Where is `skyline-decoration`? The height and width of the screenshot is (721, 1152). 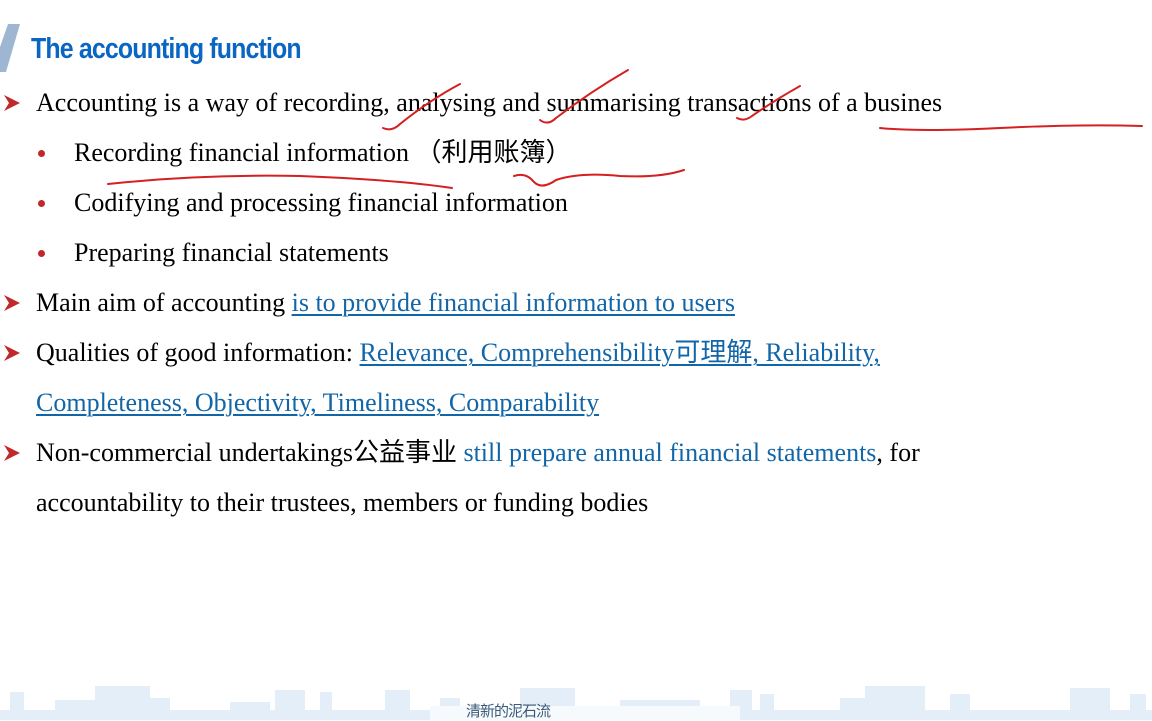 skyline-decoration is located at coordinates (576, 703).